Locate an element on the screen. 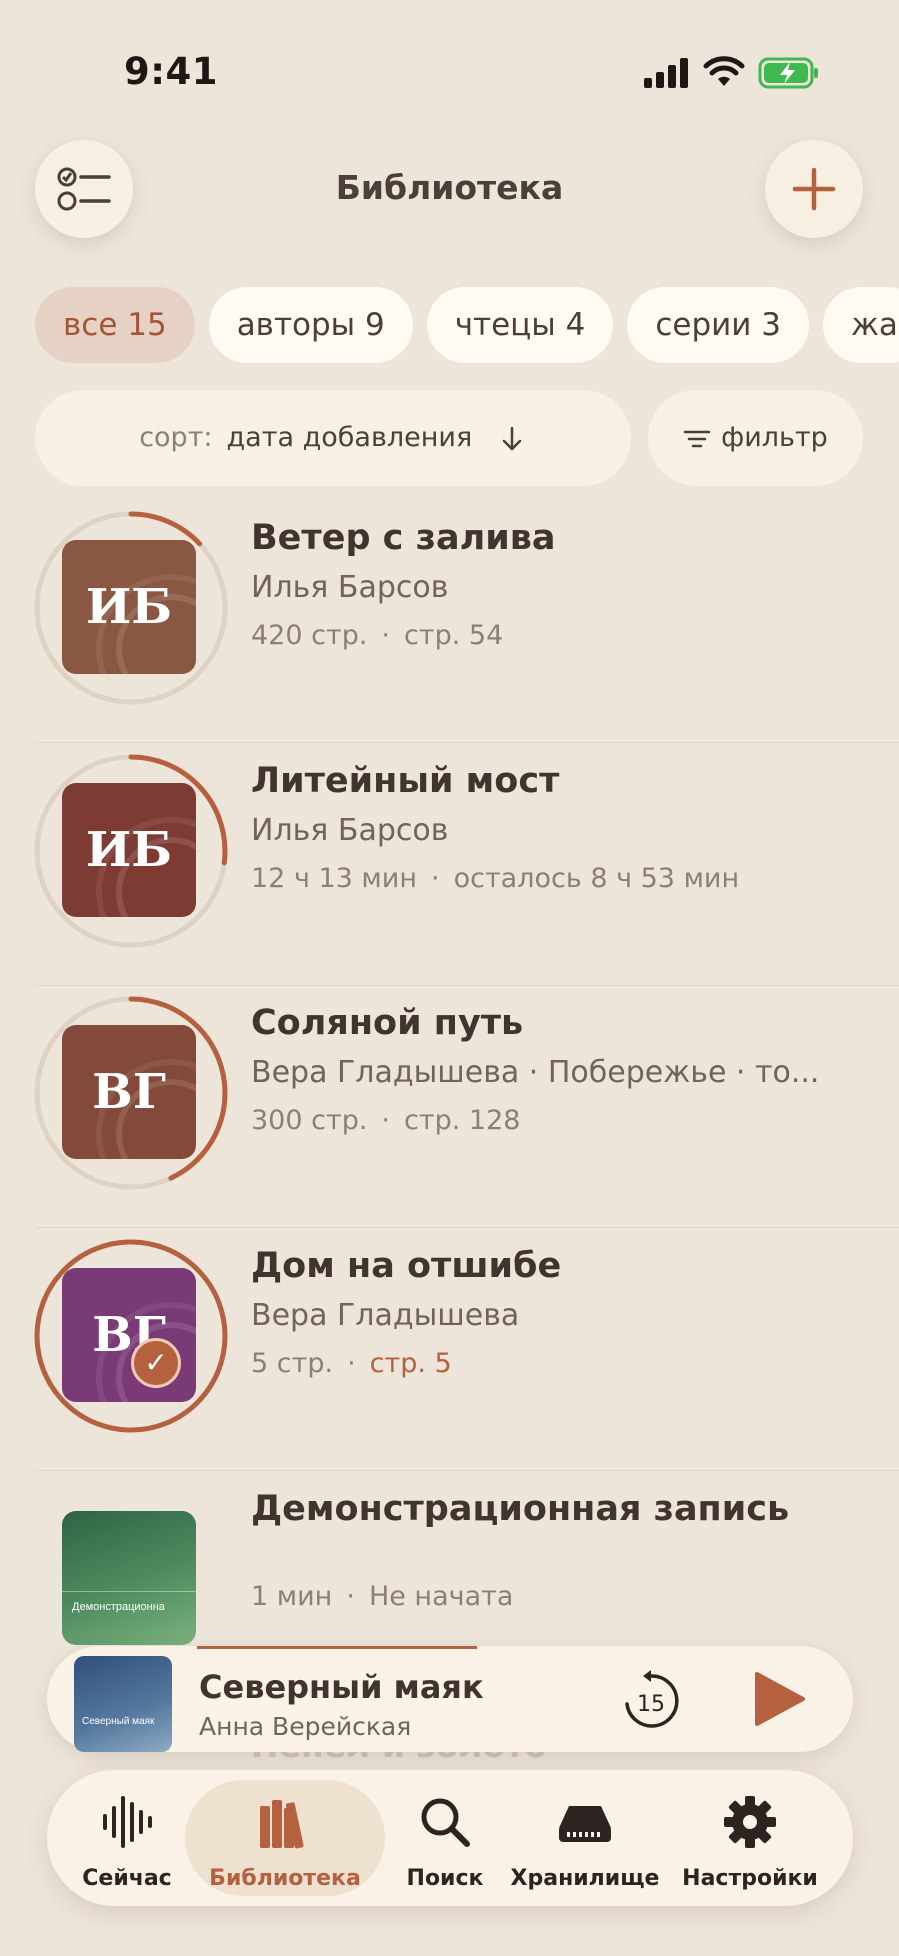 This screenshot has width=899, height=1956. category-chips: все 15 авторы 9 чтецы 4 серии 3 жа is located at coordinates (467, 325).